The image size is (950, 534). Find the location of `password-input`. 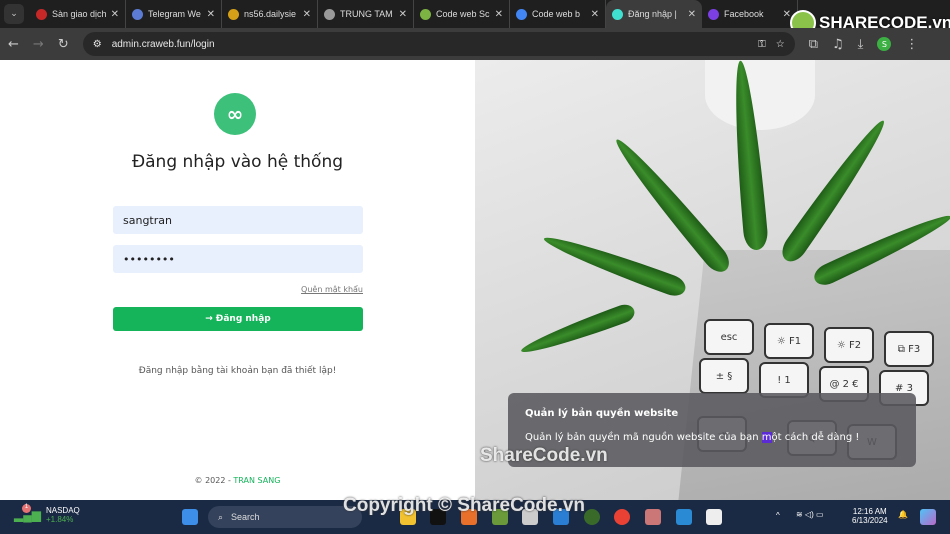

password-input is located at coordinates (238, 259).